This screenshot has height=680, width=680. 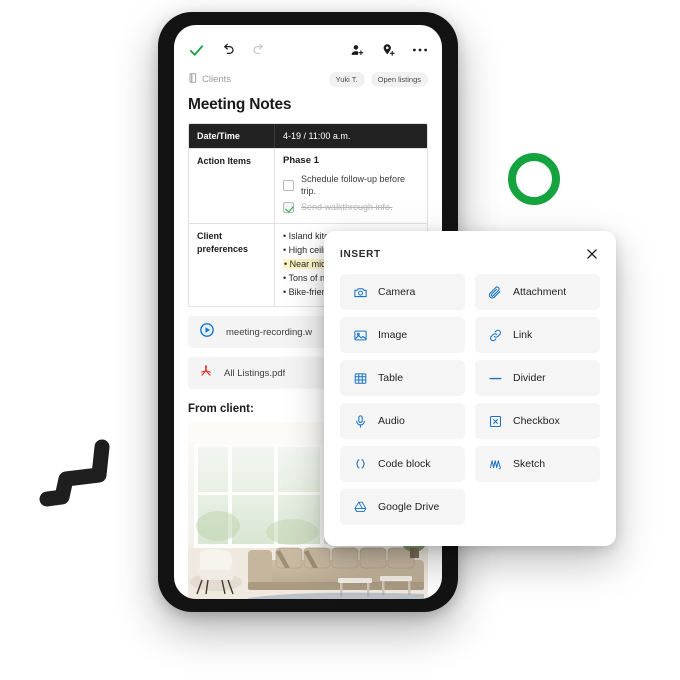 I want to click on insert-option-label: Link, so click(x=523, y=335).